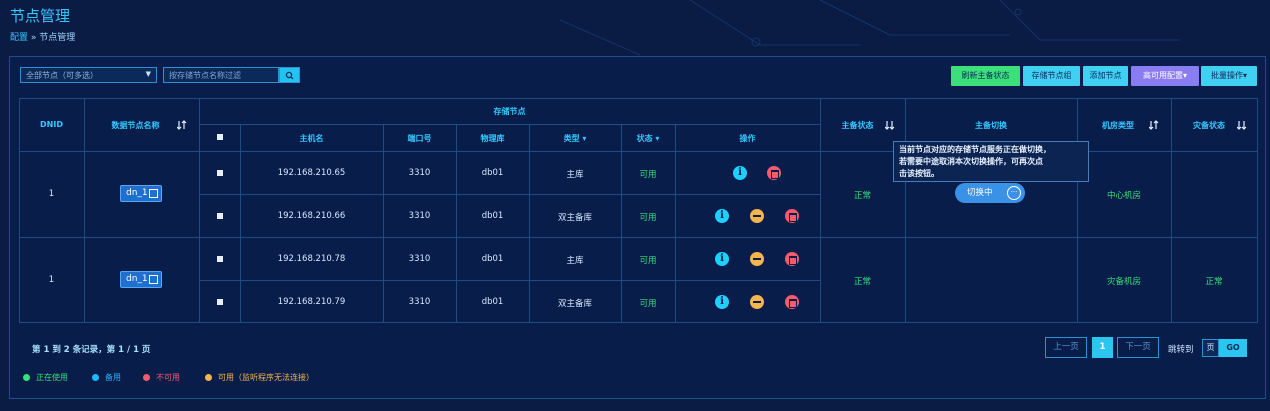 The width and height of the screenshot is (1270, 411). Describe the element at coordinates (648, 138) in the screenshot. I see `header-status: 状态 ▾` at that location.